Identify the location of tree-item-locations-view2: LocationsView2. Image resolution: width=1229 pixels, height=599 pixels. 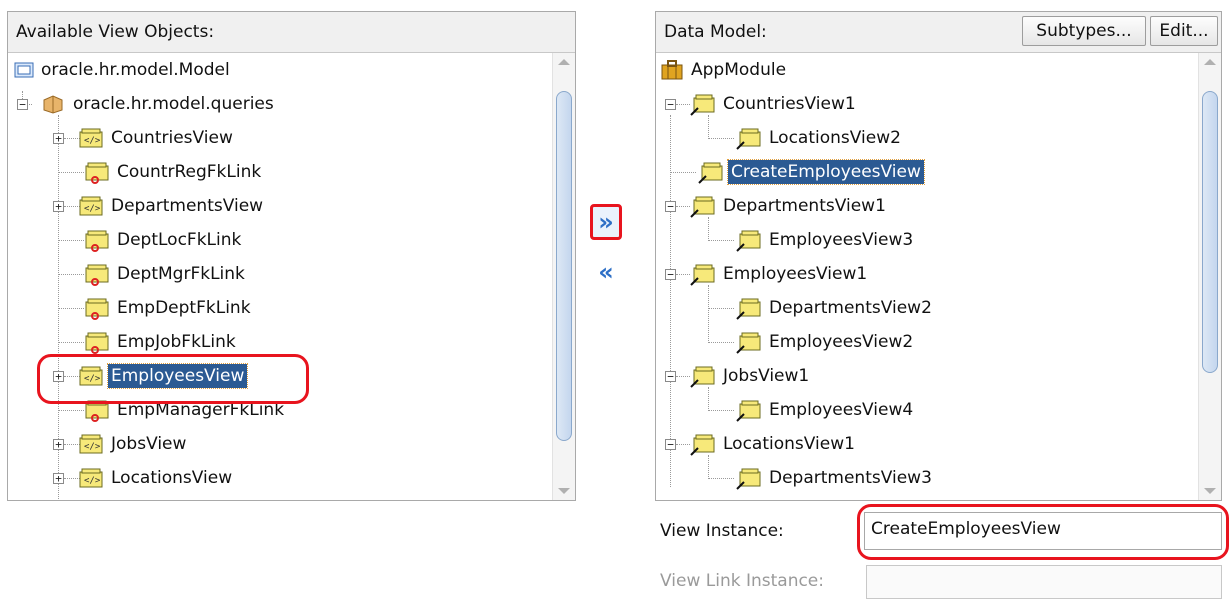
(820, 138).